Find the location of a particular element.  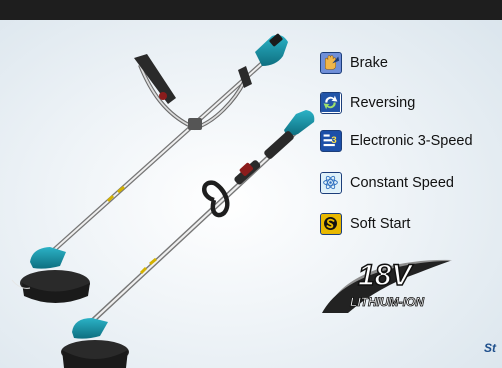

cropped-corner-text: St is located at coordinates (490, 348).